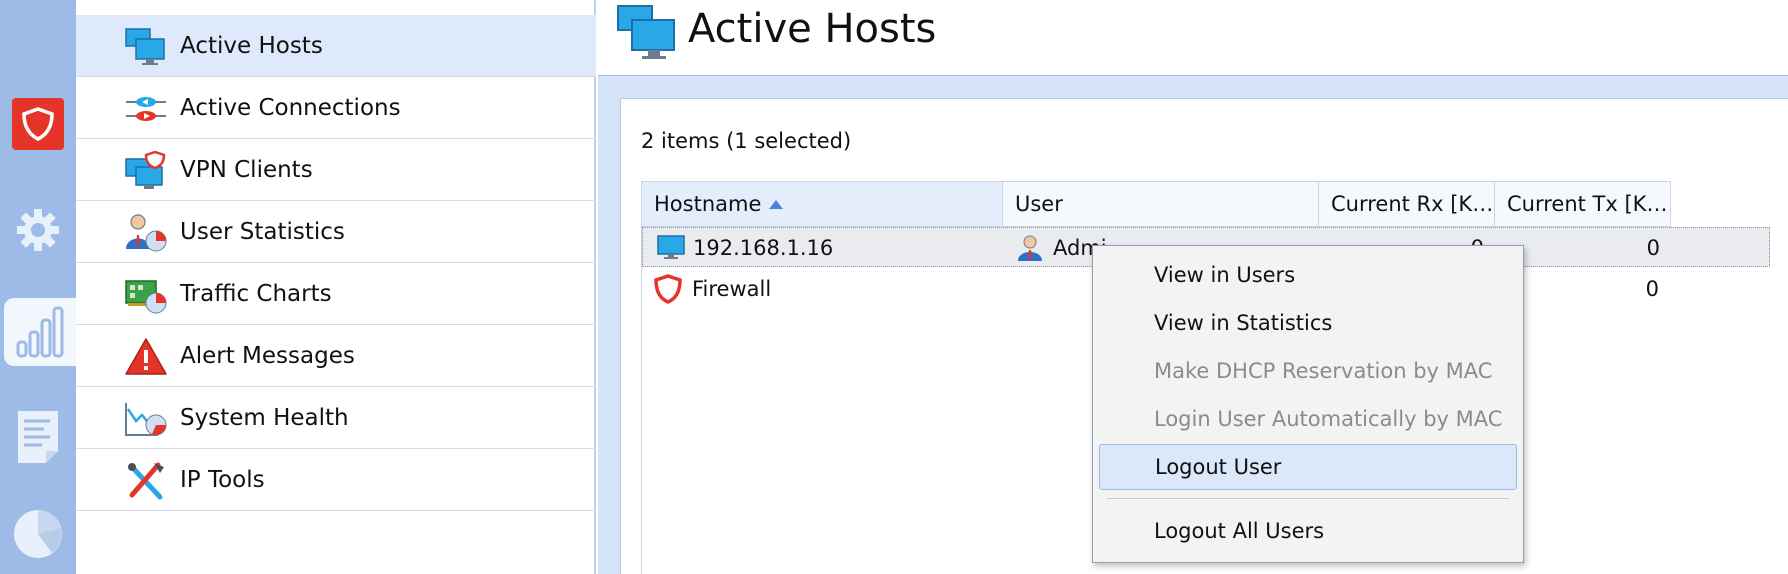 The height and width of the screenshot is (574, 1788). I want to click on hostname-cell: 192.168.1.16, so click(763, 248).